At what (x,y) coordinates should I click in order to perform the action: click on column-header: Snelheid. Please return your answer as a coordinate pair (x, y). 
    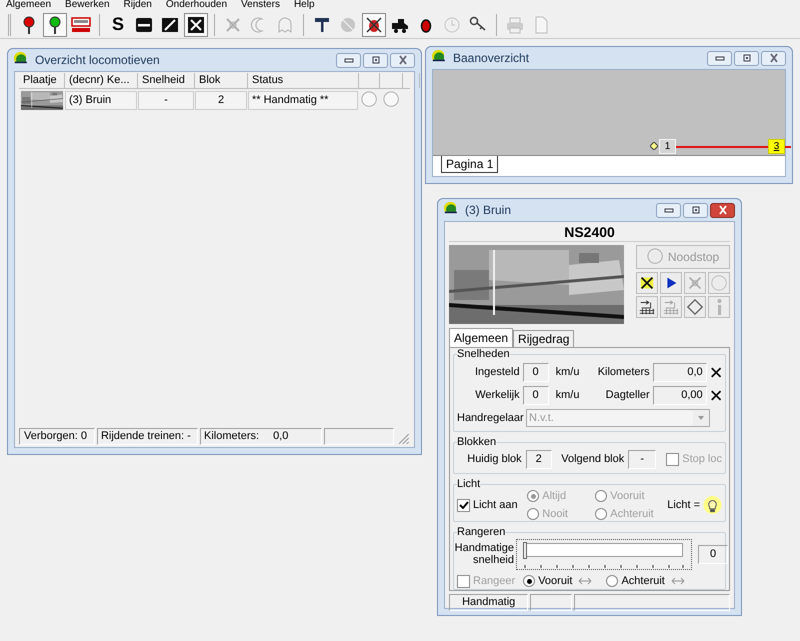
    Looking at the image, I should click on (166, 80).